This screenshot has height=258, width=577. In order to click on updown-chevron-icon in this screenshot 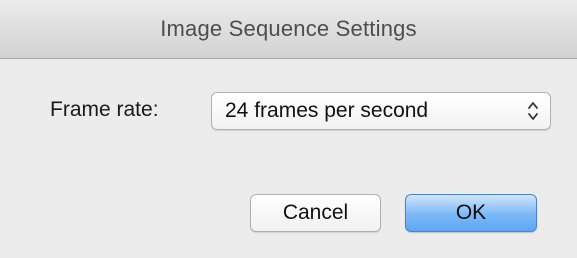, I will do `click(533, 111)`.